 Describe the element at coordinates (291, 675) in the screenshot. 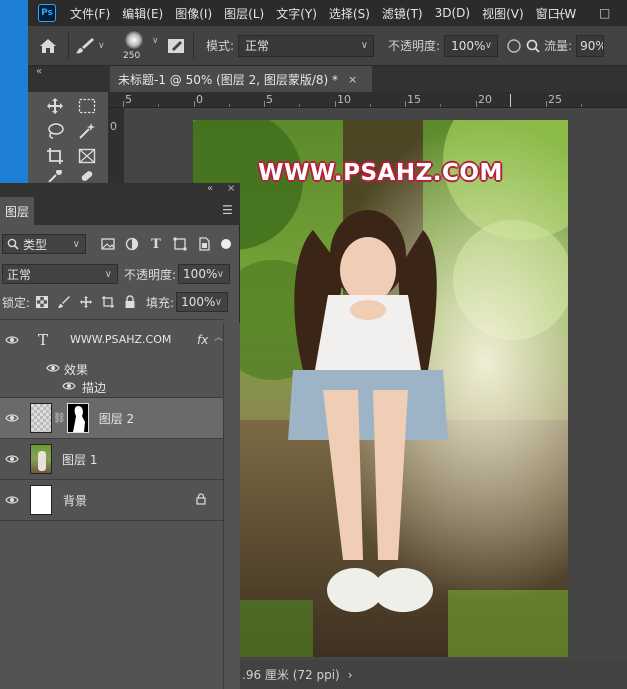

I see `document-size: .96 厘米 (72 ppi)` at that location.